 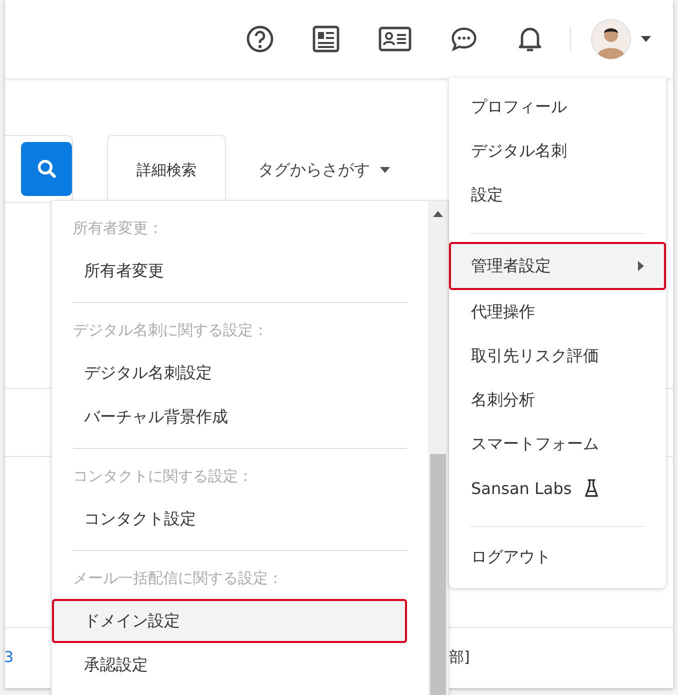 I want to click on menu-item: 代理操作, so click(x=557, y=312).